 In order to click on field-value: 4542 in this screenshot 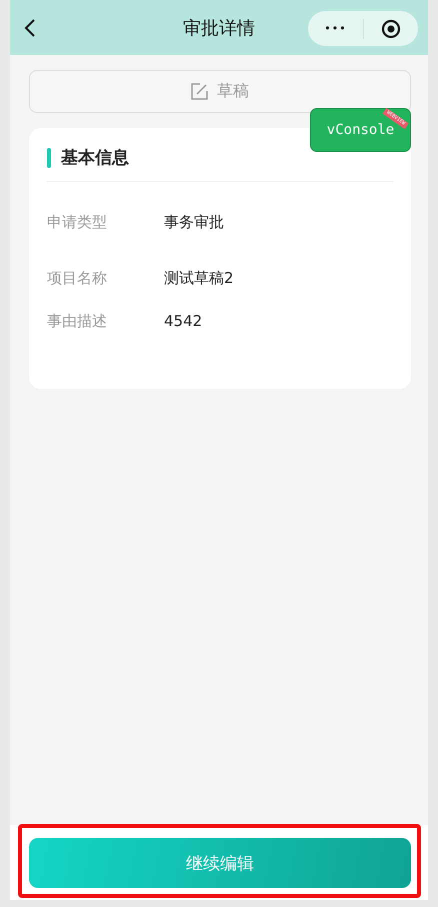, I will do `click(183, 321)`.